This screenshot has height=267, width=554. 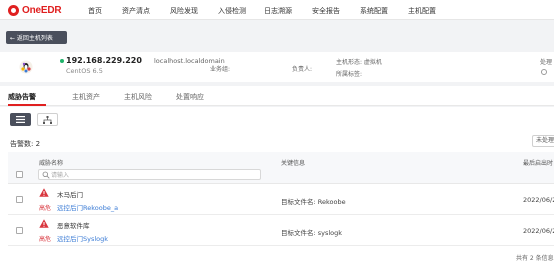 I want to click on tag-label: 所属标签:, so click(x=349, y=74).